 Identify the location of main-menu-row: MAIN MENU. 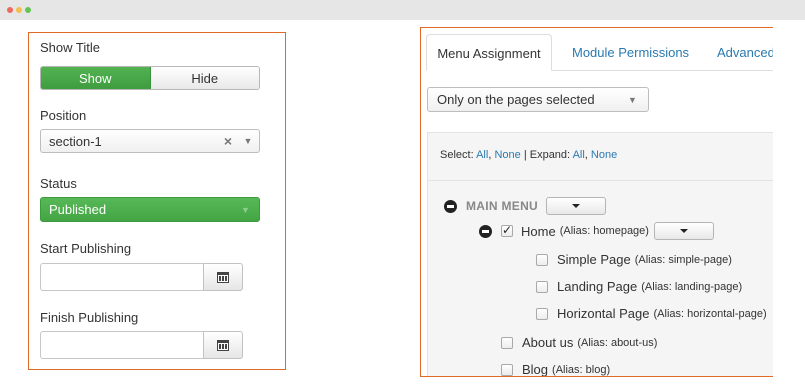
(525, 206).